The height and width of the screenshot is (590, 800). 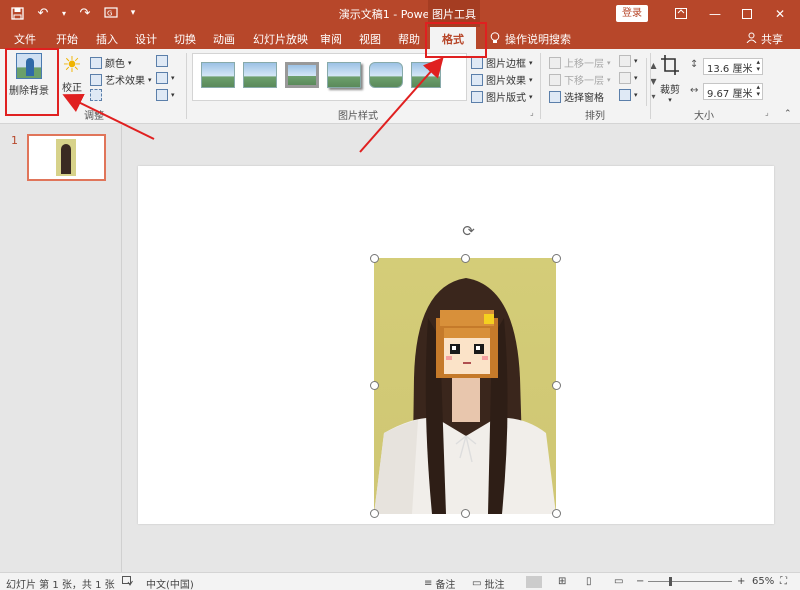 What do you see at coordinates (162, 61) in the screenshot?
I see `compress-pictures-button` at bounding box center [162, 61].